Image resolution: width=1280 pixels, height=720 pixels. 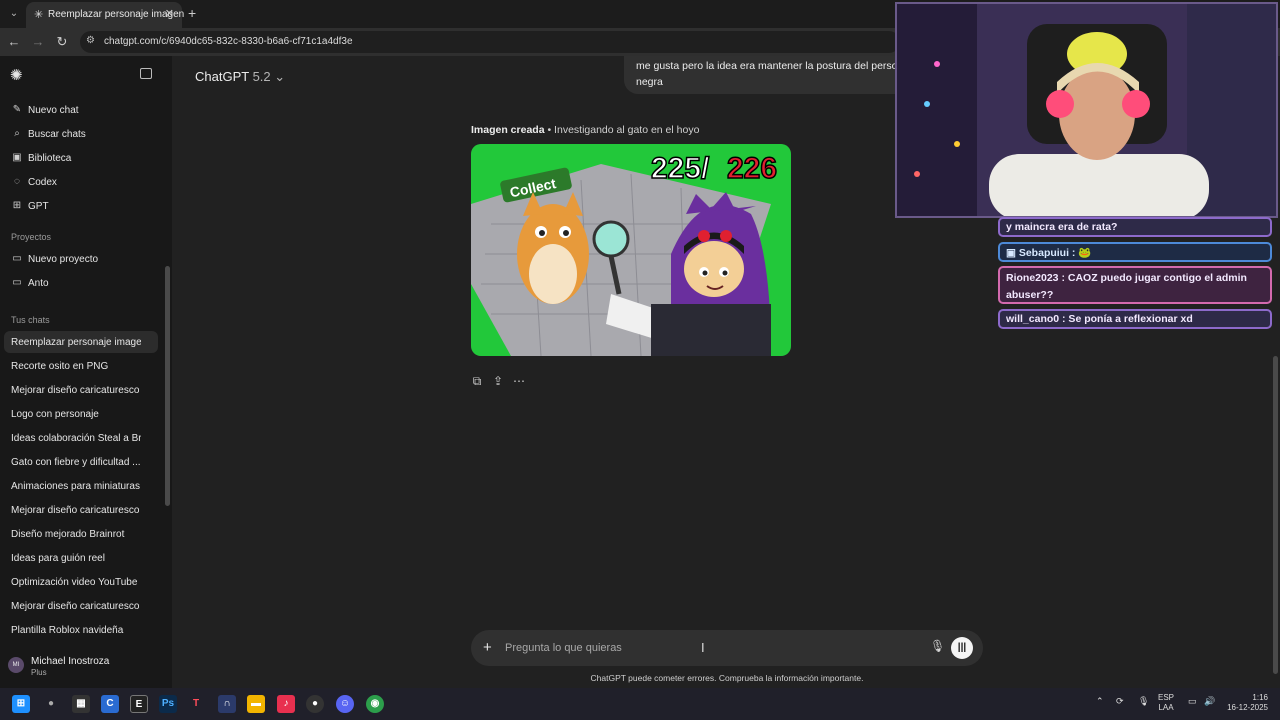 What do you see at coordinates (17, 205) in the screenshot?
I see `grid-icon: ⊞` at bounding box center [17, 205].